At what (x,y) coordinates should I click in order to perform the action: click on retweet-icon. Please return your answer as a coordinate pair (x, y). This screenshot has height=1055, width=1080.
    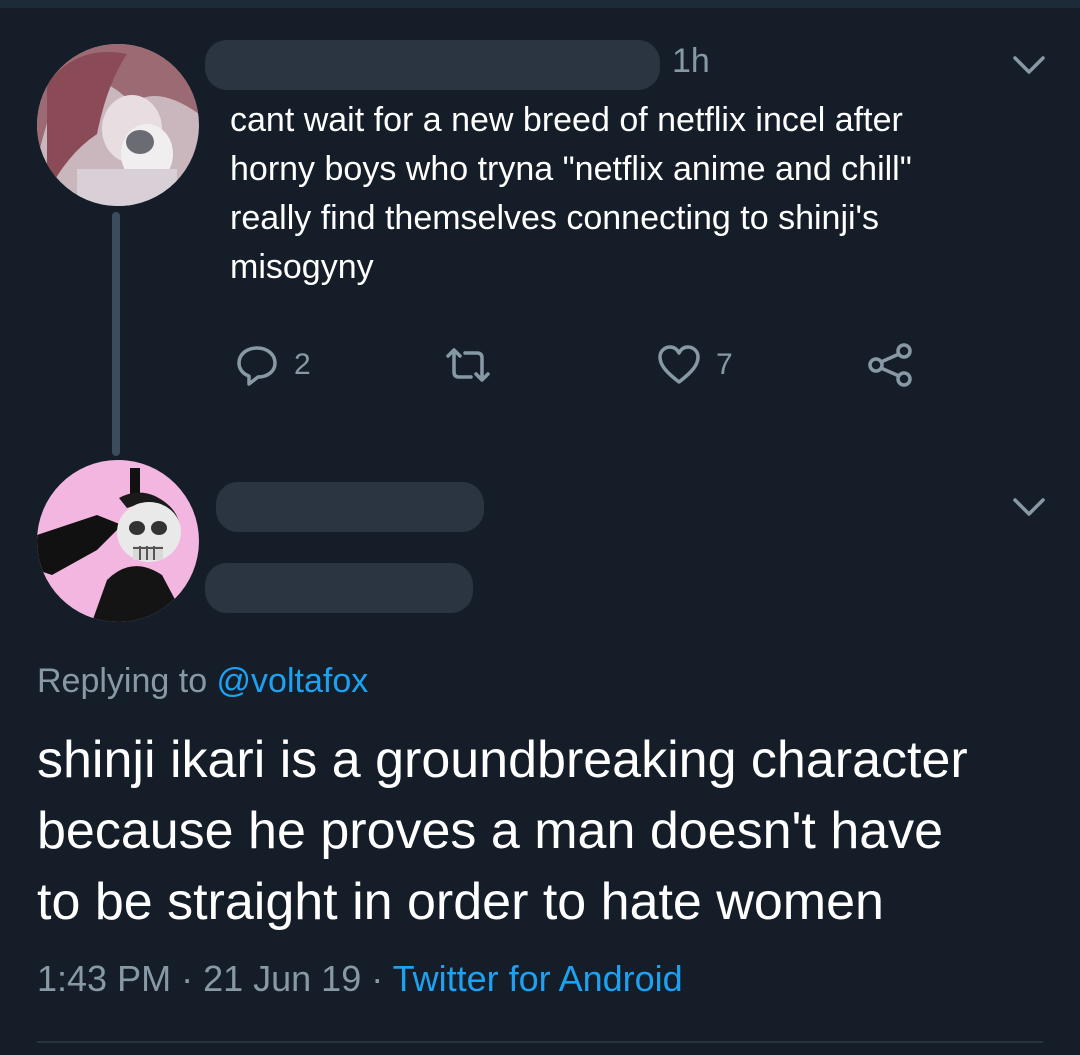
    Looking at the image, I should click on (468, 365).